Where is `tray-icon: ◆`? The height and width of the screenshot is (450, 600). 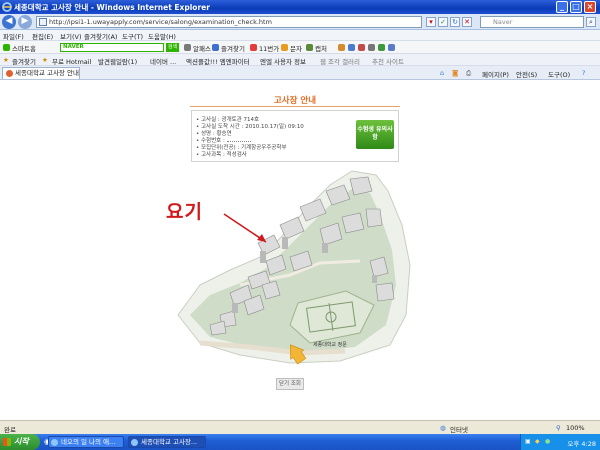
tray-icon: ◆ is located at coordinates (537, 441).